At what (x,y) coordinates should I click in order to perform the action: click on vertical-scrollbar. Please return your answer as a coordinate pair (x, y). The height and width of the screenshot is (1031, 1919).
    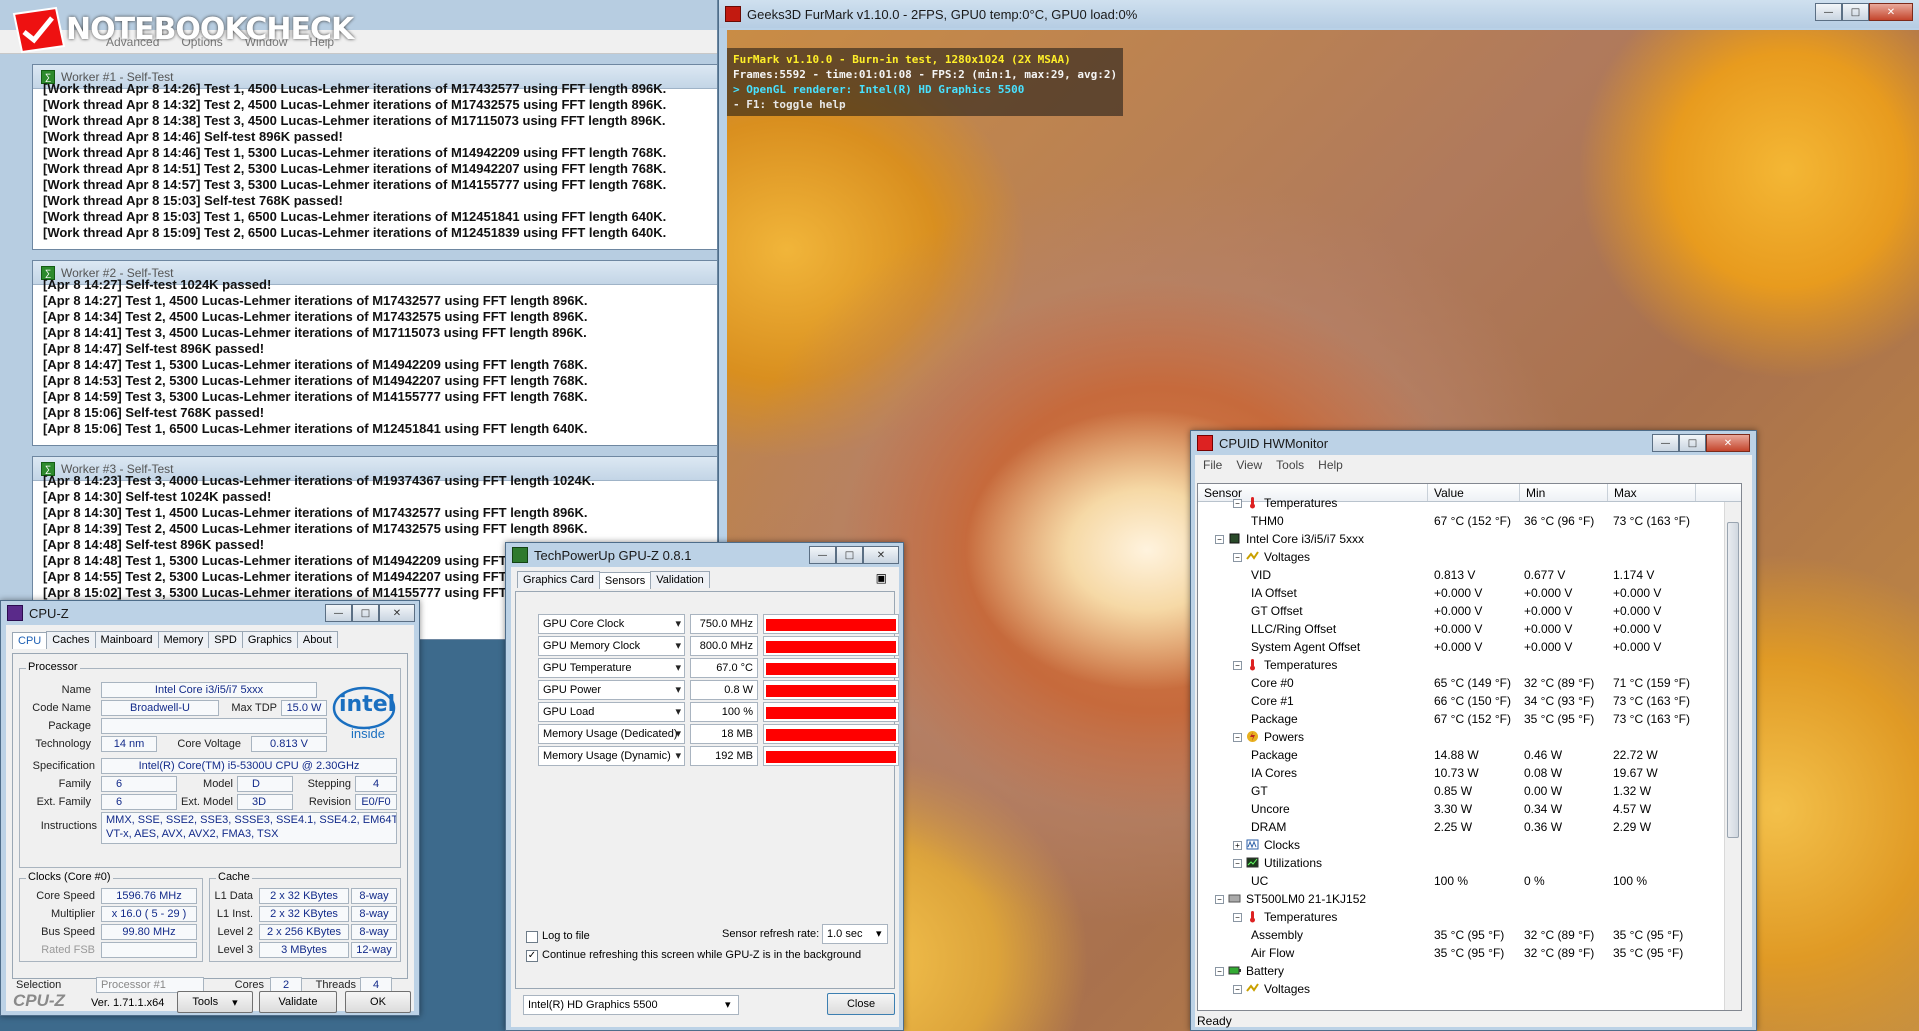
    Looking at the image, I should click on (1732, 756).